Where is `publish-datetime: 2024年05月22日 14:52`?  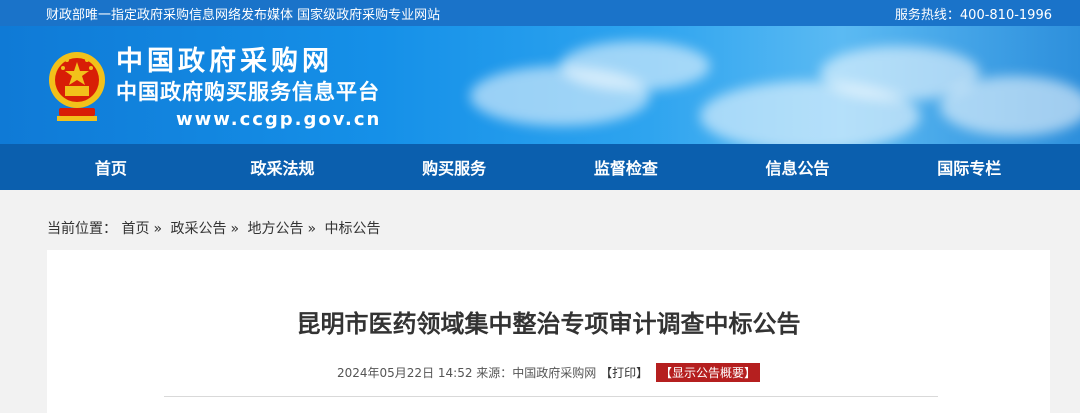 publish-datetime: 2024年05月22日 14:52 is located at coordinates (404, 373).